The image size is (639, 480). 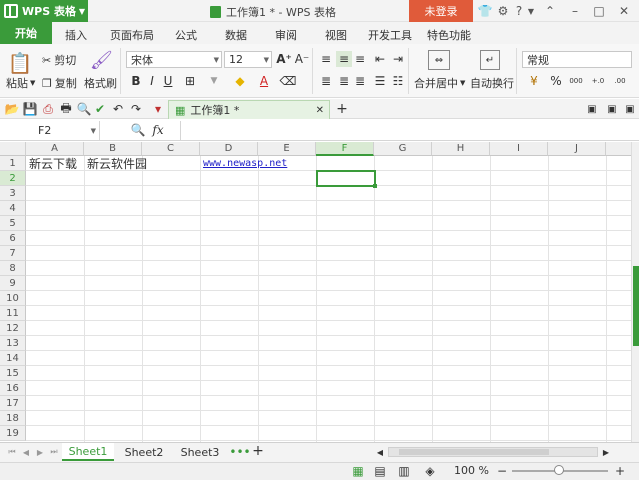 What do you see at coordinates (59, 60) in the screenshot?
I see `cut-button: ✂ 剪切` at bounding box center [59, 60].